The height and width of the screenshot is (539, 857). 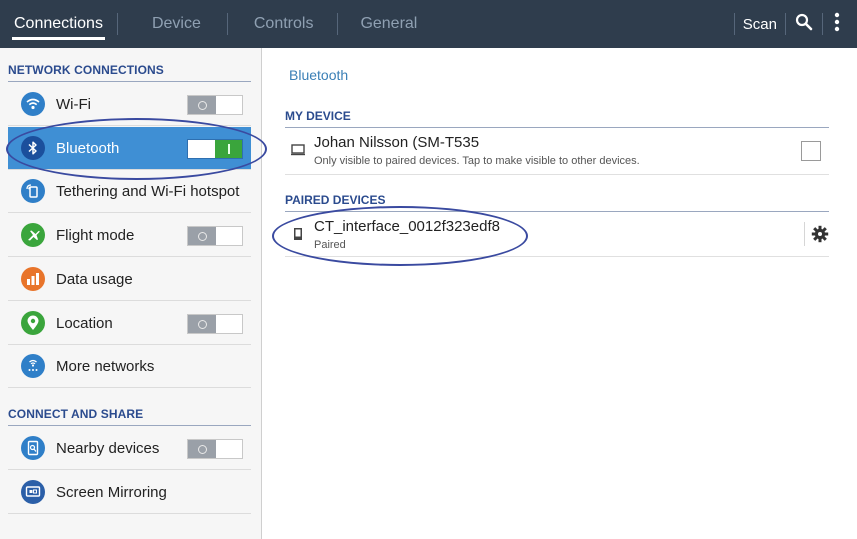 What do you see at coordinates (33, 104) in the screenshot?
I see `wifi-icon` at bounding box center [33, 104].